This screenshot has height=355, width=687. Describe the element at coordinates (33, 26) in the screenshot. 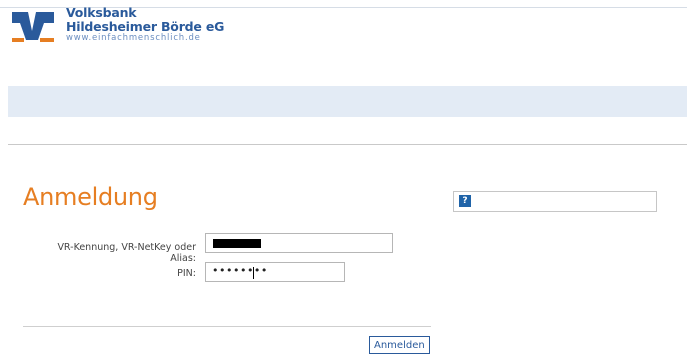

I see `bank-logo` at that location.